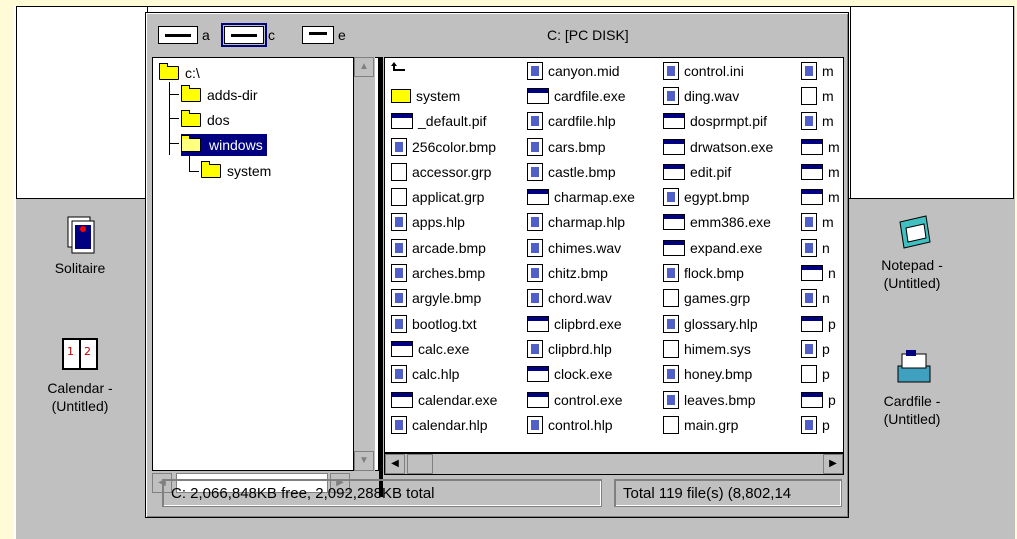 The width and height of the screenshot is (1017, 539). I want to click on file-item: expand.exe, so click(718, 247).